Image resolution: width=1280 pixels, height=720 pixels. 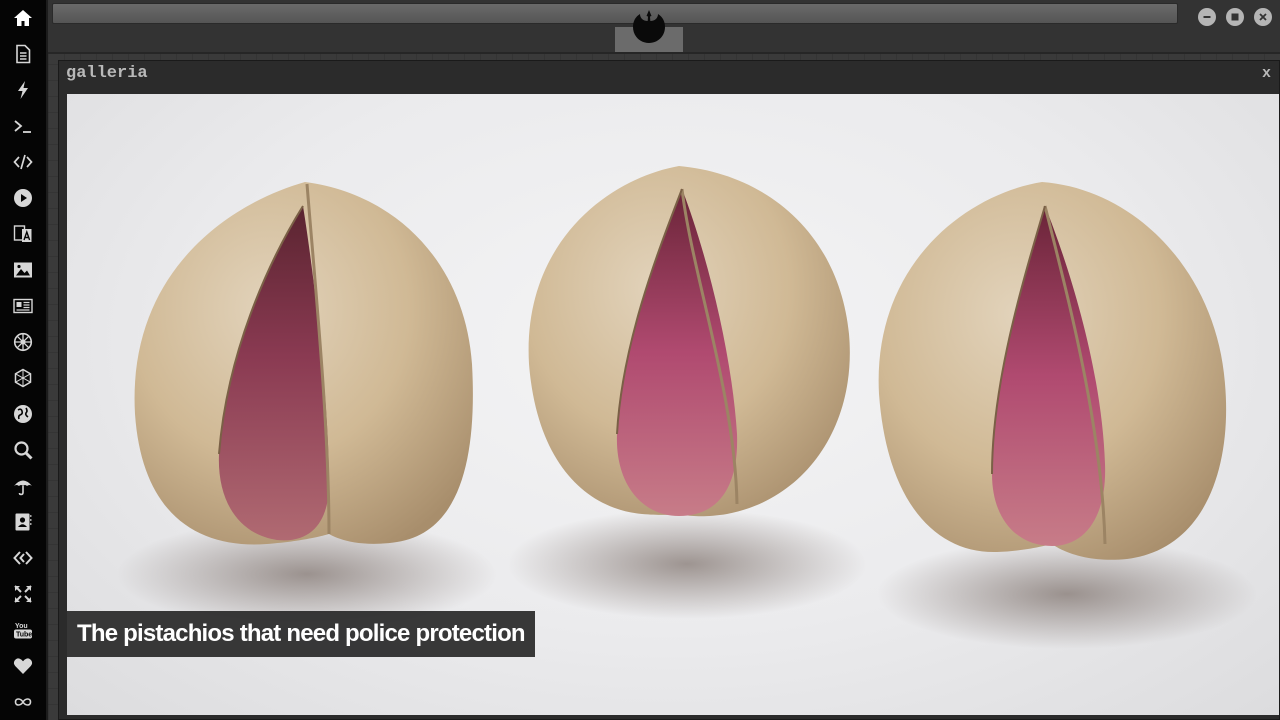 I want to click on minimize-icon, so click(x=1207, y=17).